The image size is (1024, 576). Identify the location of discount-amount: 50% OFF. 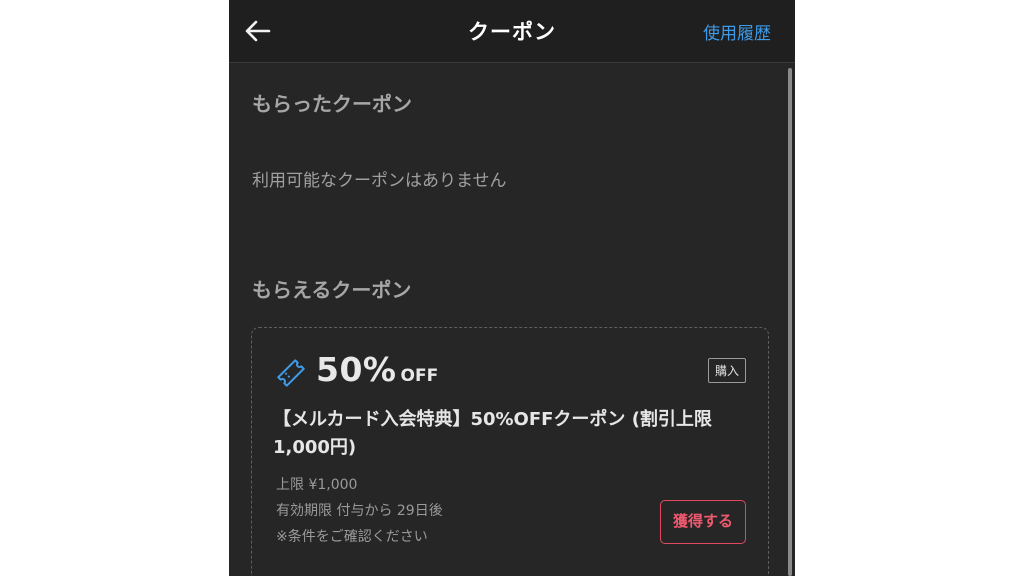
(377, 369).